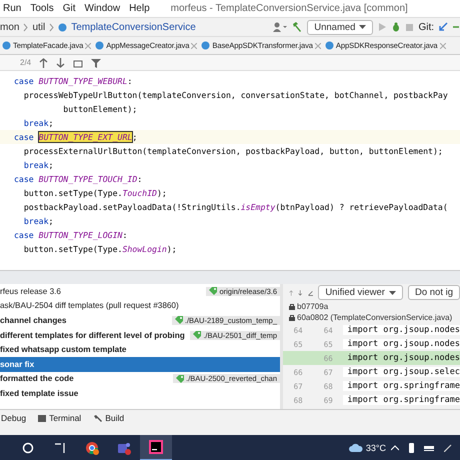 The height and width of the screenshot is (460, 460). I want to click on filter-icon, so click(96, 63).